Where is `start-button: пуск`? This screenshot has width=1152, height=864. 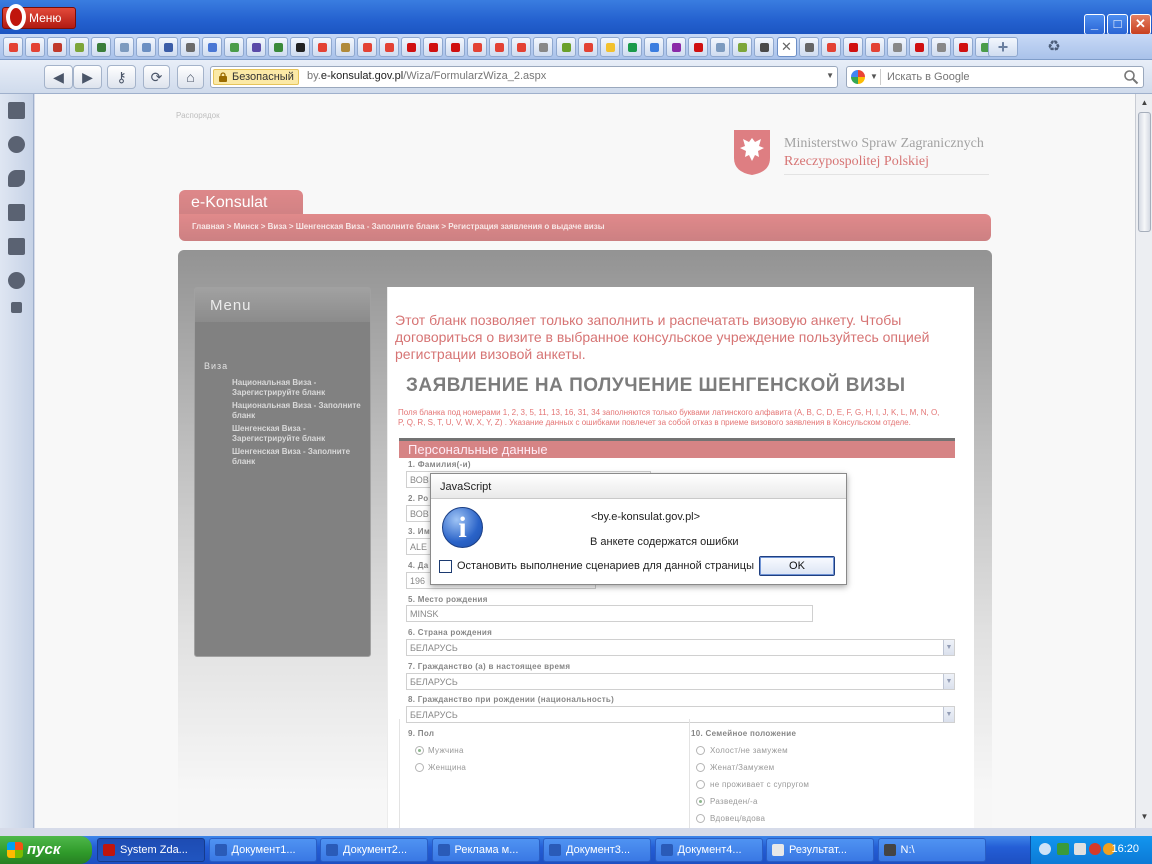
start-button: пуск is located at coordinates (46, 850).